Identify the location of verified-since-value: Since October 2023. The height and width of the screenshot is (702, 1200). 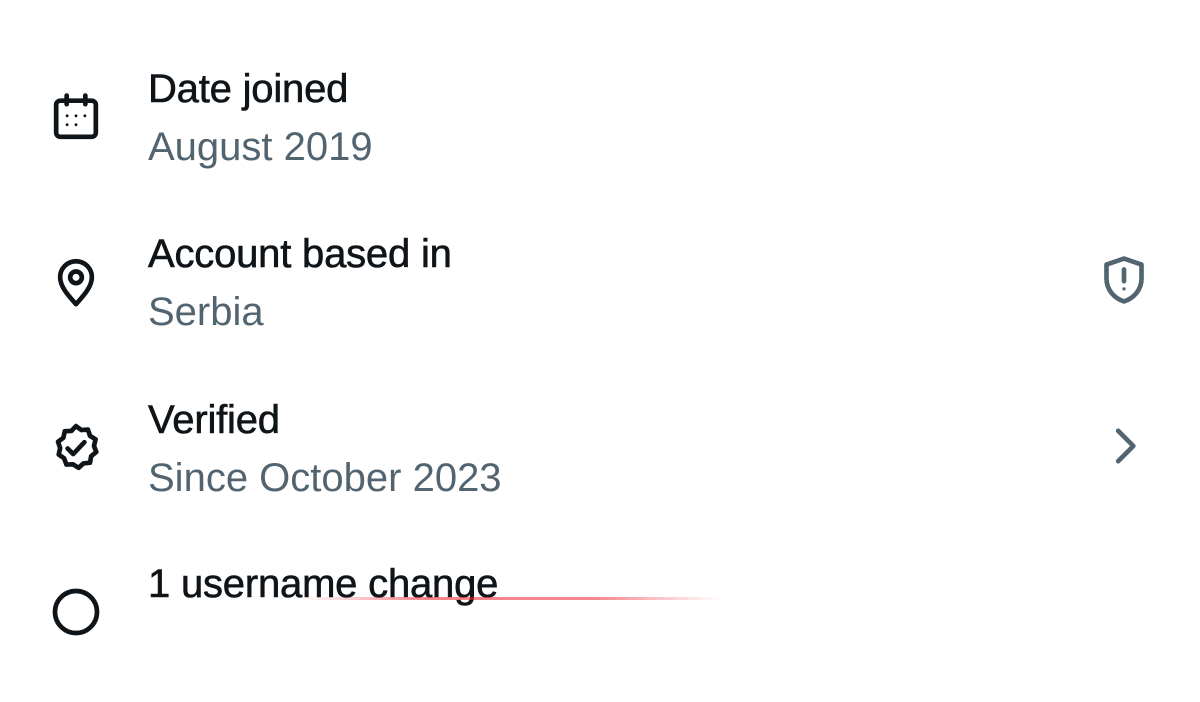
(325, 478).